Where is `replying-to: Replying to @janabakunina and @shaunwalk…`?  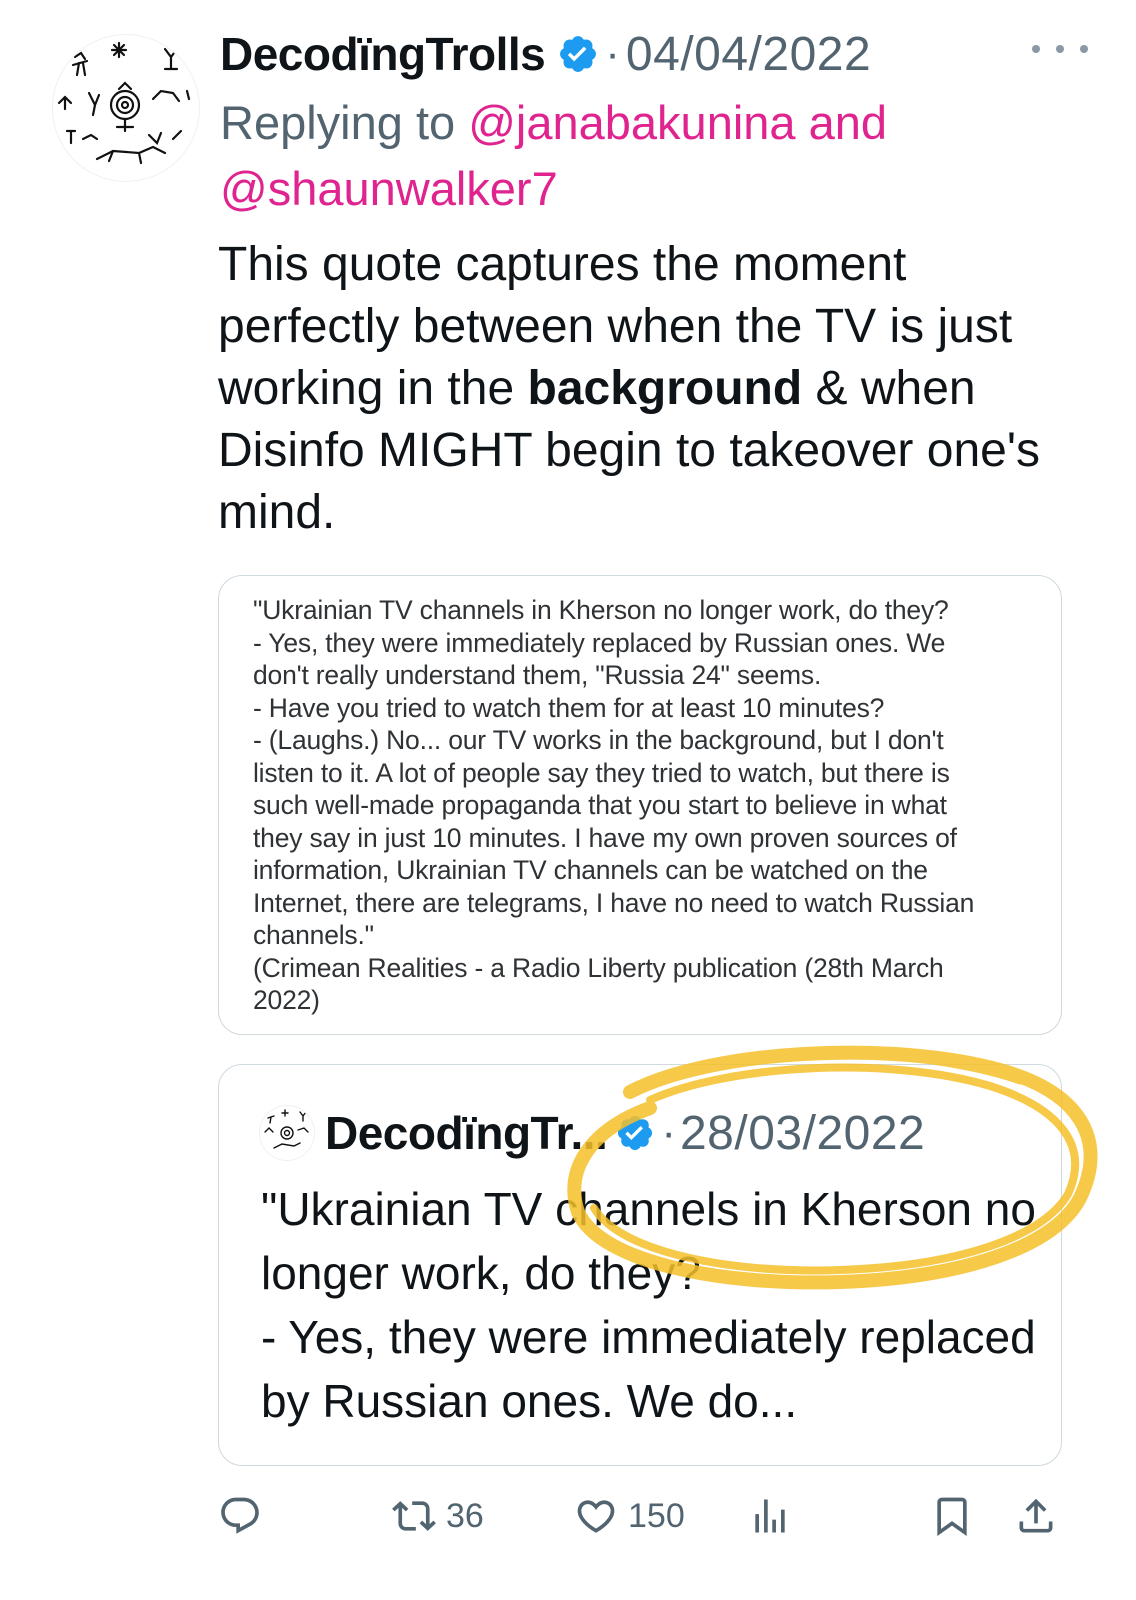 replying-to: Replying to @janabakunina and @shaunwalk… is located at coordinates (660, 156).